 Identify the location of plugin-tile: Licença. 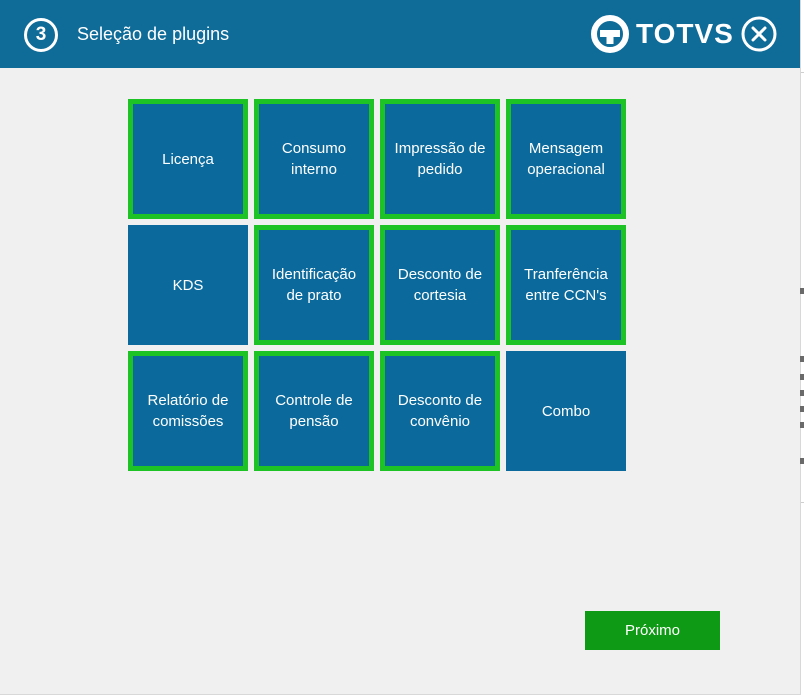
(188, 159).